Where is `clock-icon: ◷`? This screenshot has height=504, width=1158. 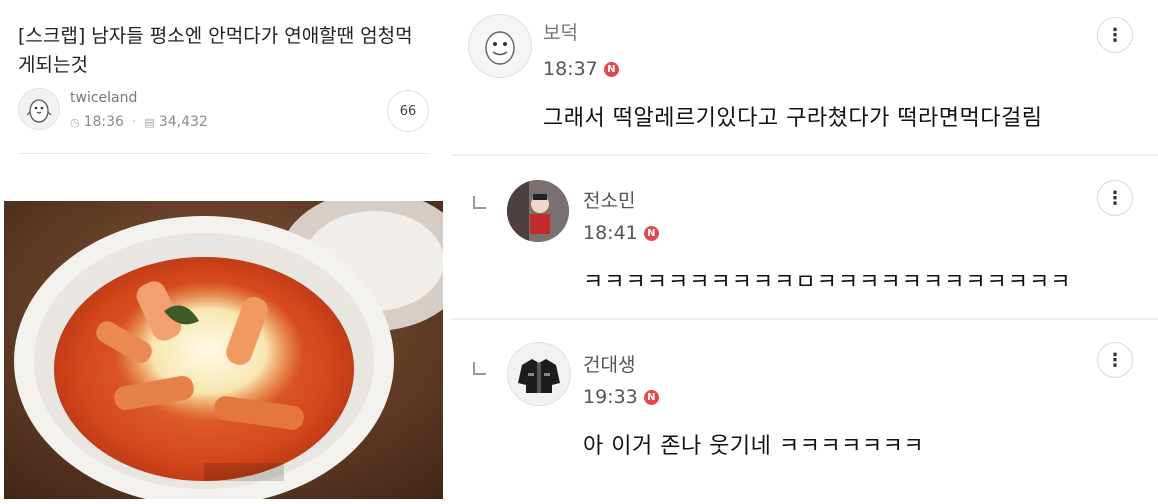 clock-icon: ◷ is located at coordinates (75, 122).